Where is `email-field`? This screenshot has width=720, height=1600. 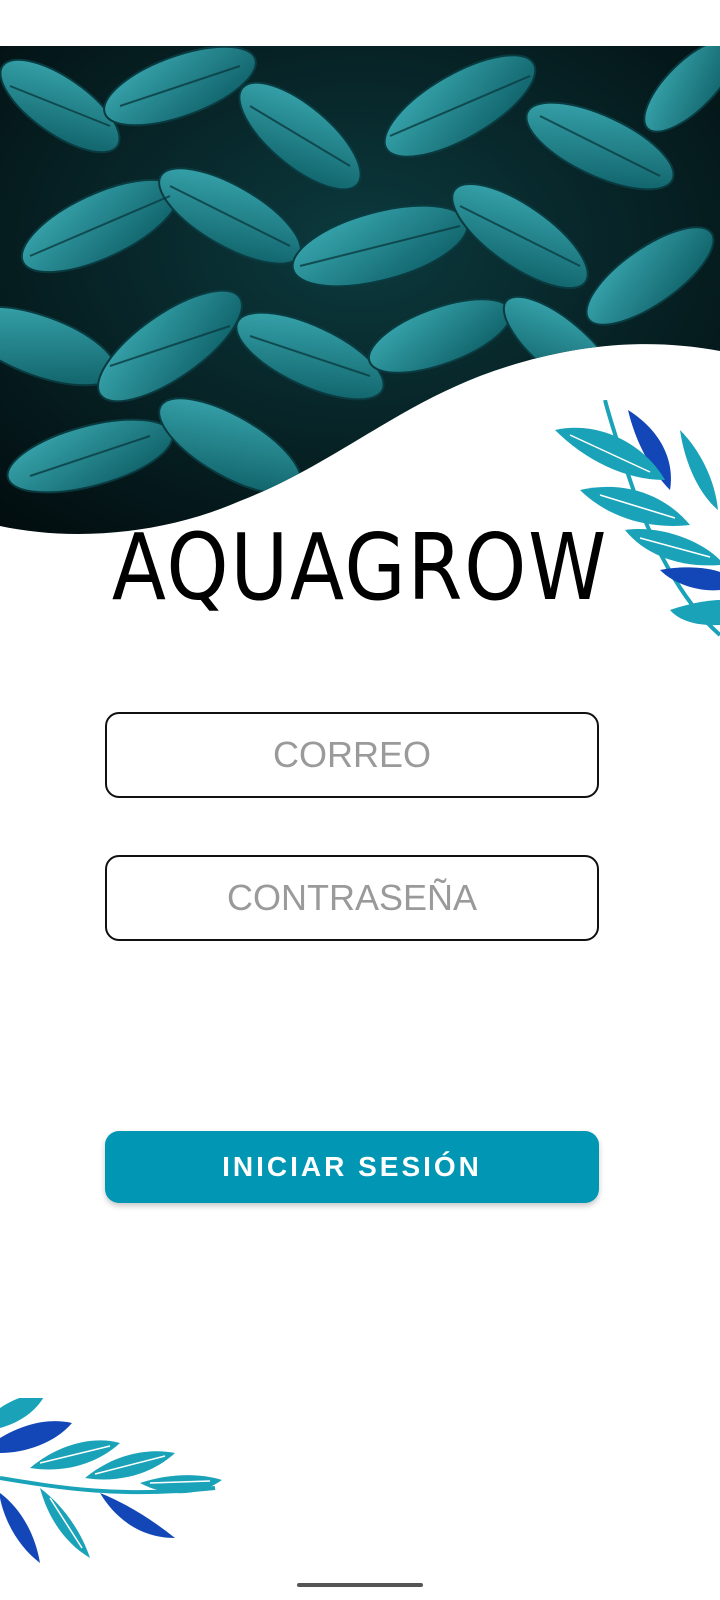
email-field is located at coordinates (352, 755).